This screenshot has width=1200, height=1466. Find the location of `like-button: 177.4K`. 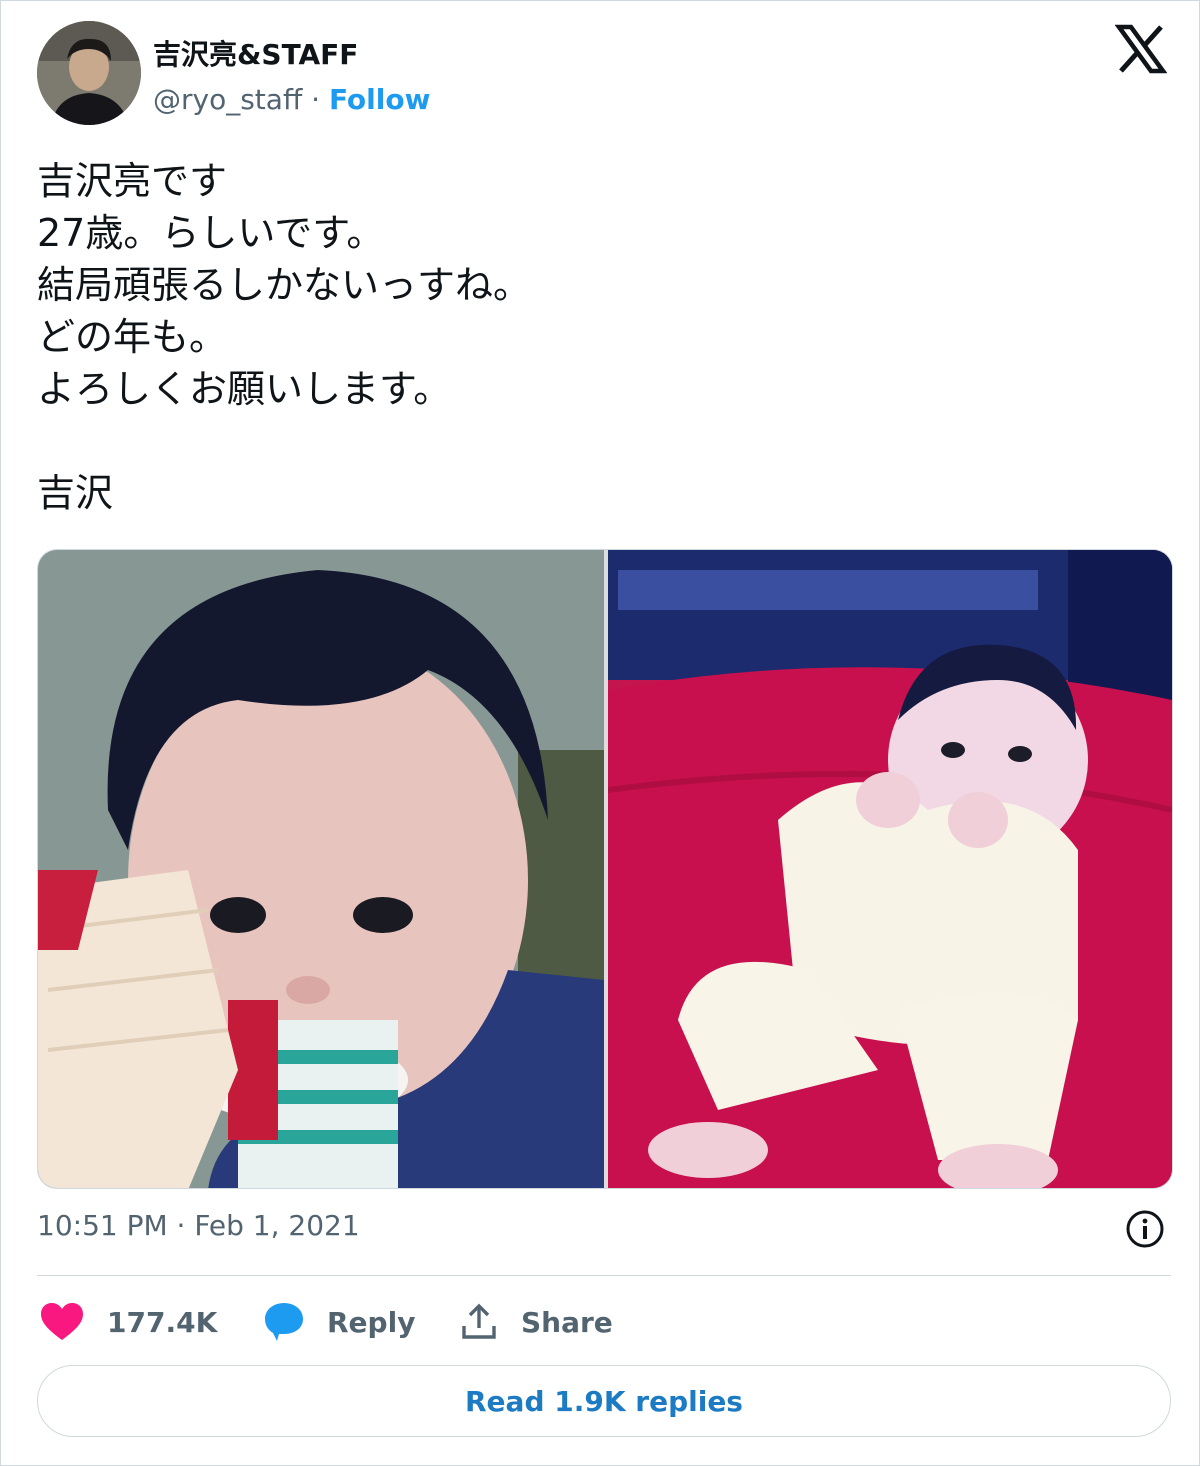

like-button: 177.4K is located at coordinates (128, 1322).